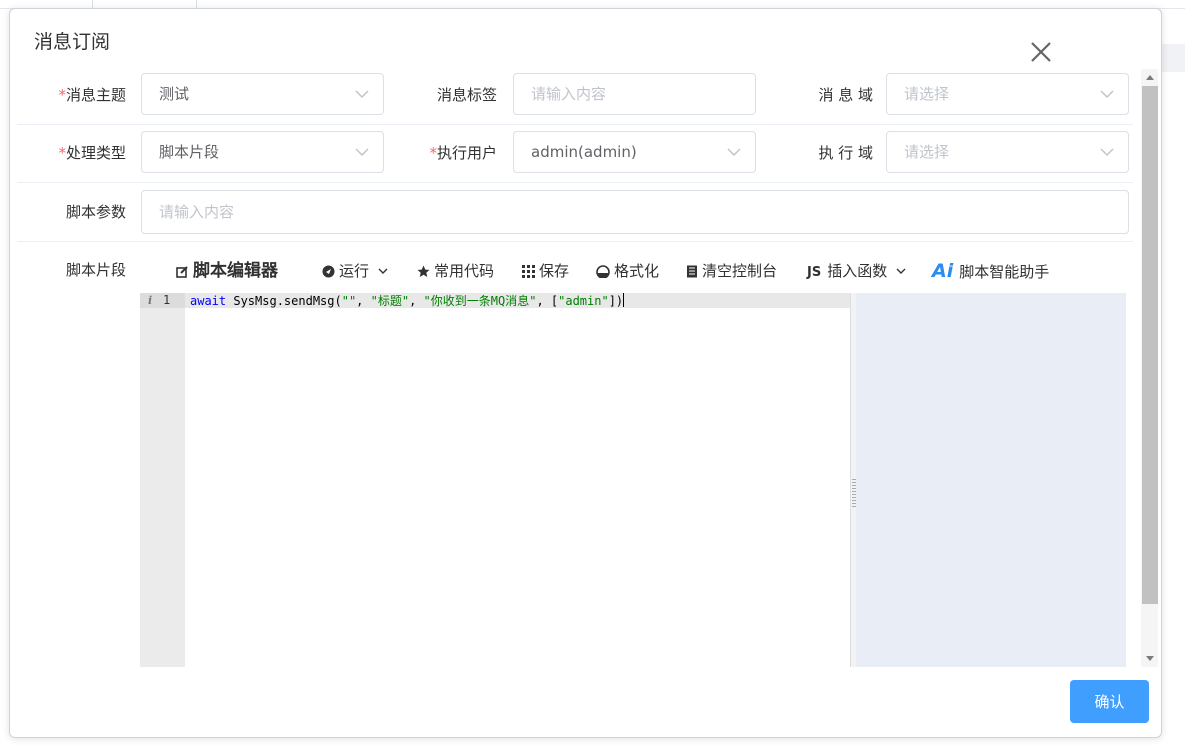 The width and height of the screenshot is (1185, 746). I want to click on book-icon, so click(692, 271).